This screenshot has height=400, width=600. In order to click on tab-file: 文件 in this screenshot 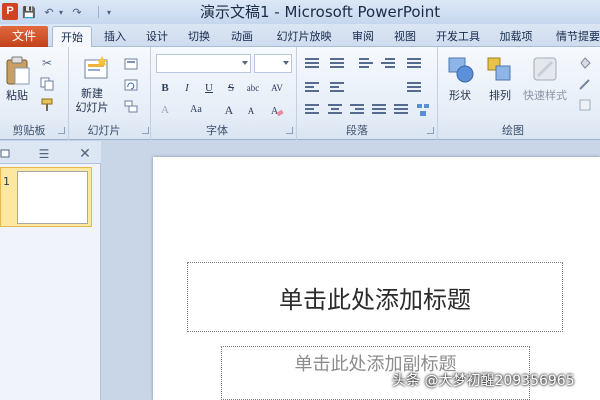, I will do `click(24, 36)`.